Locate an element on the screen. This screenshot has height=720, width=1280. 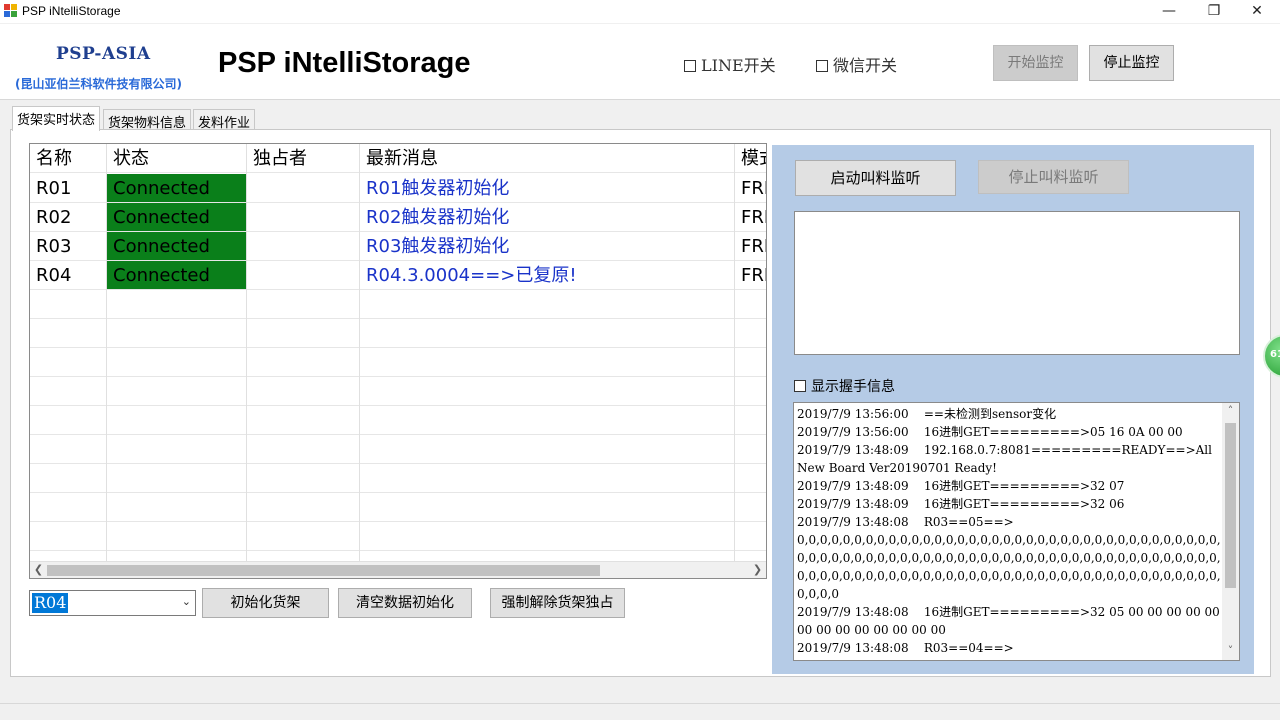
minimize-button: — is located at coordinates (1169, 11).